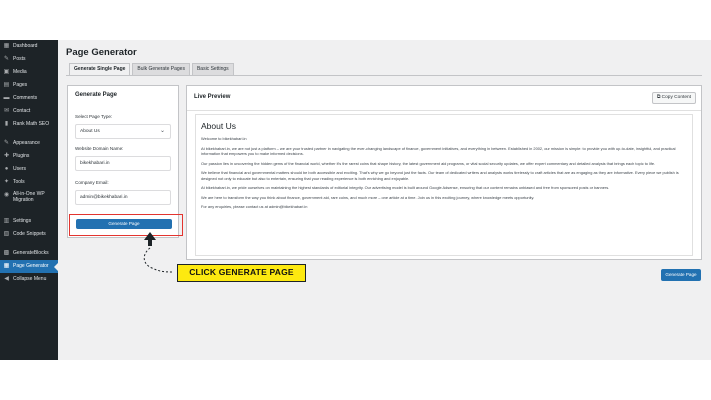  What do you see at coordinates (99, 148) in the screenshot?
I see `domain-label: Website Domain Name:` at bounding box center [99, 148].